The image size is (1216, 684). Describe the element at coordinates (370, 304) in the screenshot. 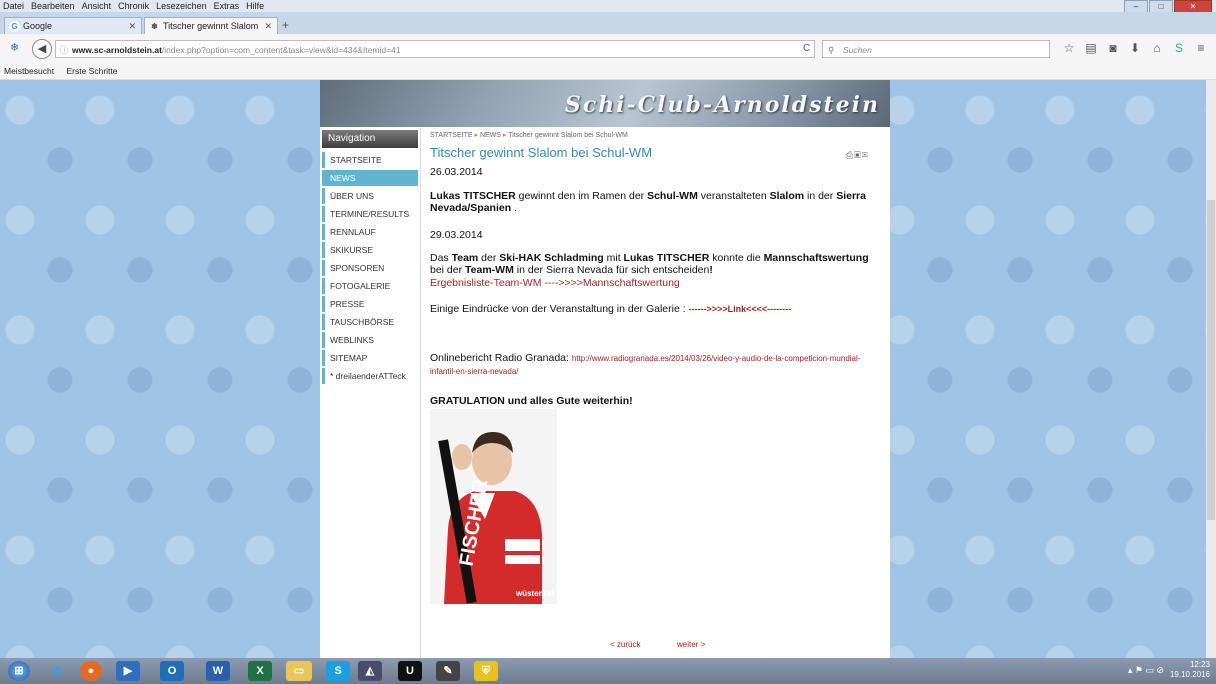

I see `nav-item-presse: PRESSE` at that location.